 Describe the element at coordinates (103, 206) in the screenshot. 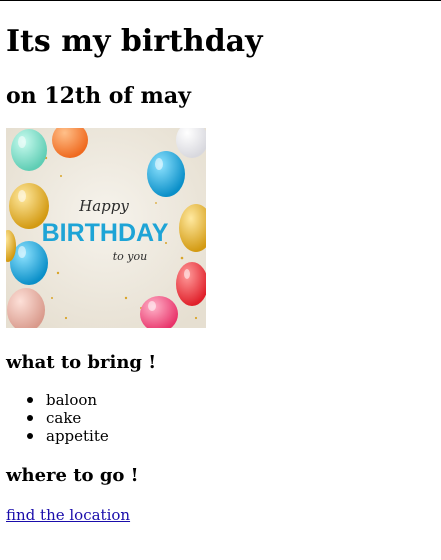

I see `hero-line-1: Happy` at that location.